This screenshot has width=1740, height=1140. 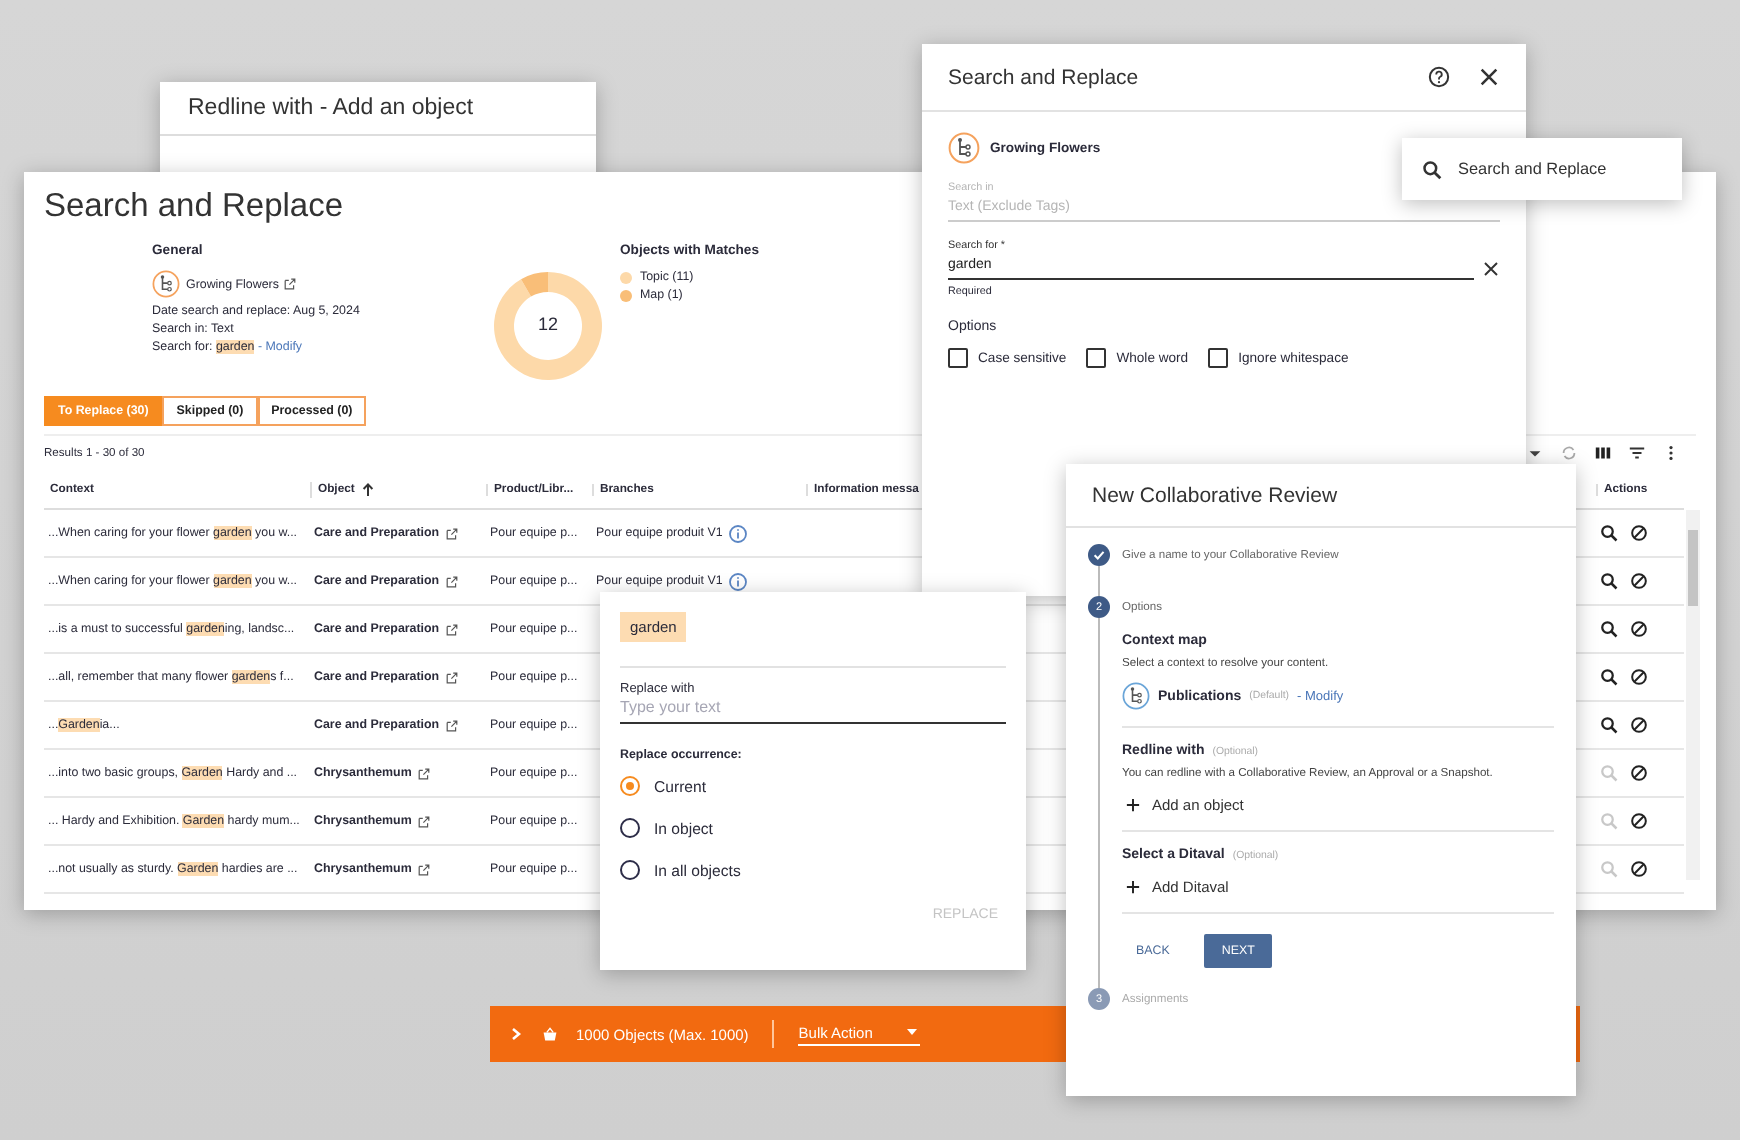 What do you see at coordinates (813, 710) in the screenshot?
I see `replace-field: Type your text` at bounding box center [813, 710].